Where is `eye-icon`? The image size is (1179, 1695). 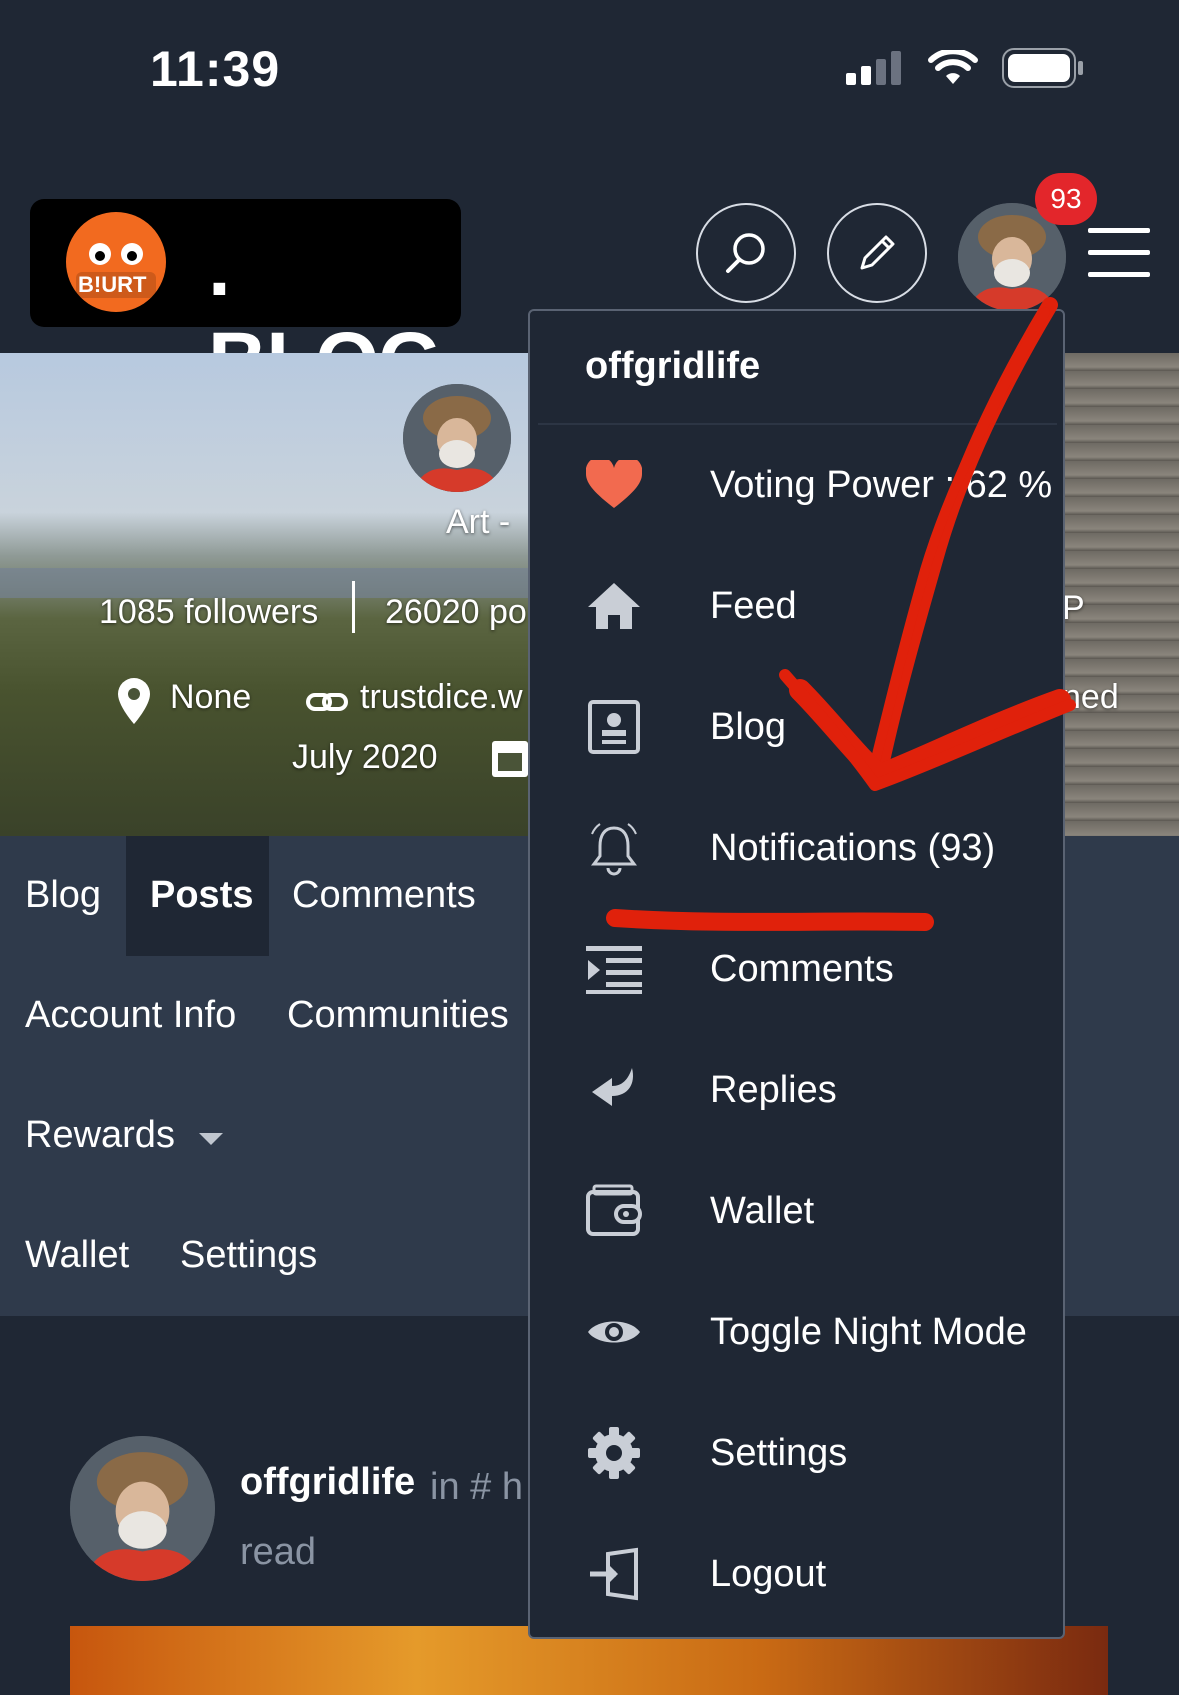
eye-icon is located at coordinates (614, 1332).